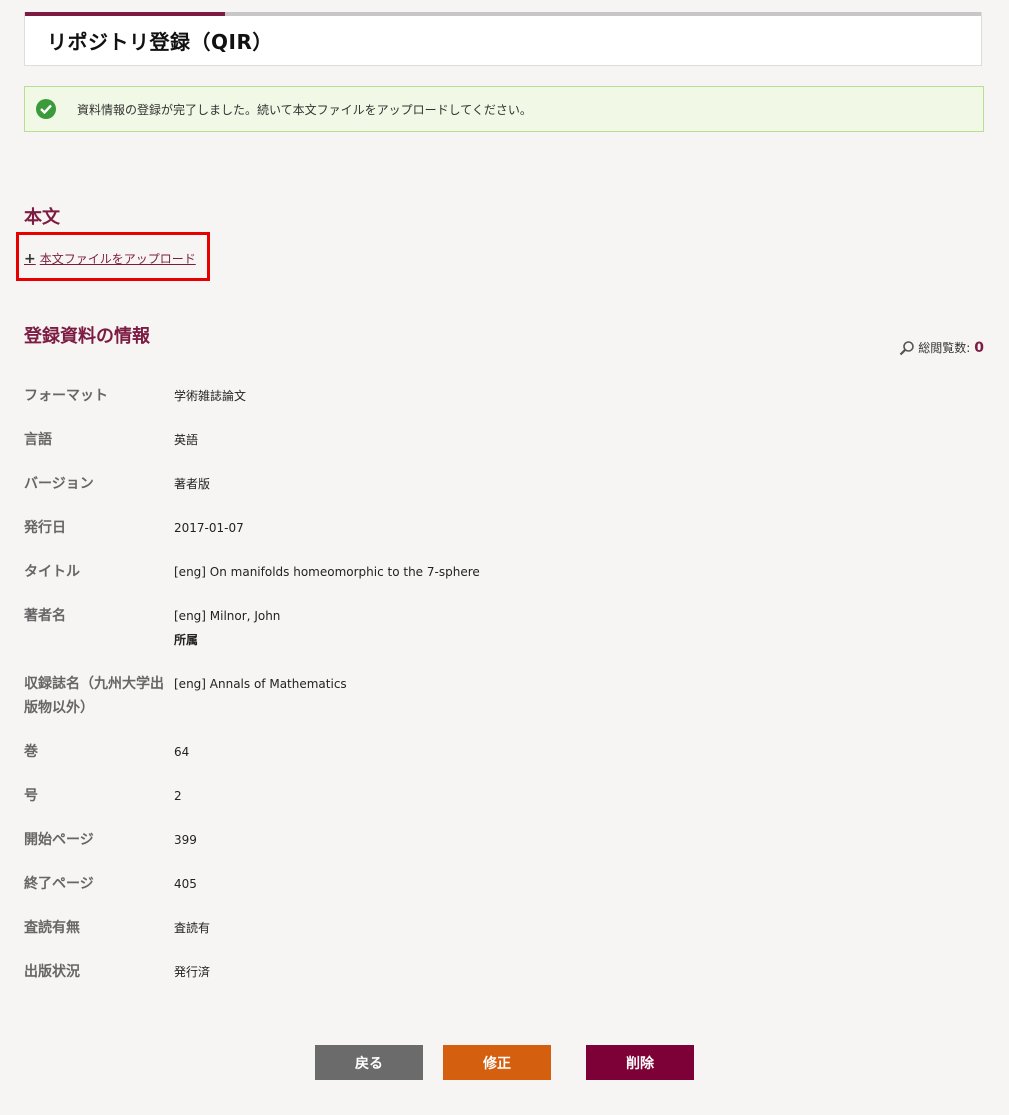 Image resolution: width=1009 pixels, height=1115 pixels. I want to click on meta-value: 399, so click(185, 840).